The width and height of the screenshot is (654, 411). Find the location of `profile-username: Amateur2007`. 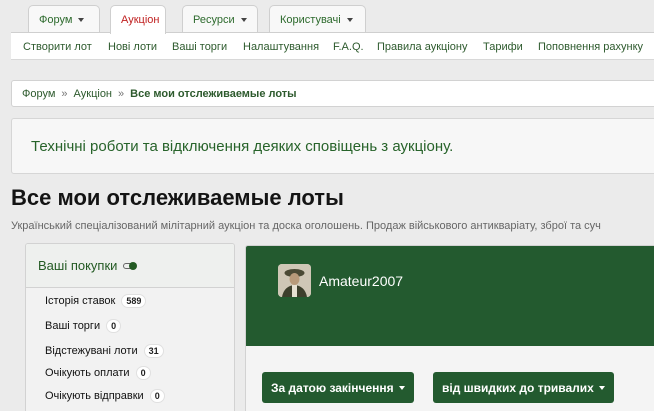

profile-username: Amateur2007 is located at coordinates (361, 281).